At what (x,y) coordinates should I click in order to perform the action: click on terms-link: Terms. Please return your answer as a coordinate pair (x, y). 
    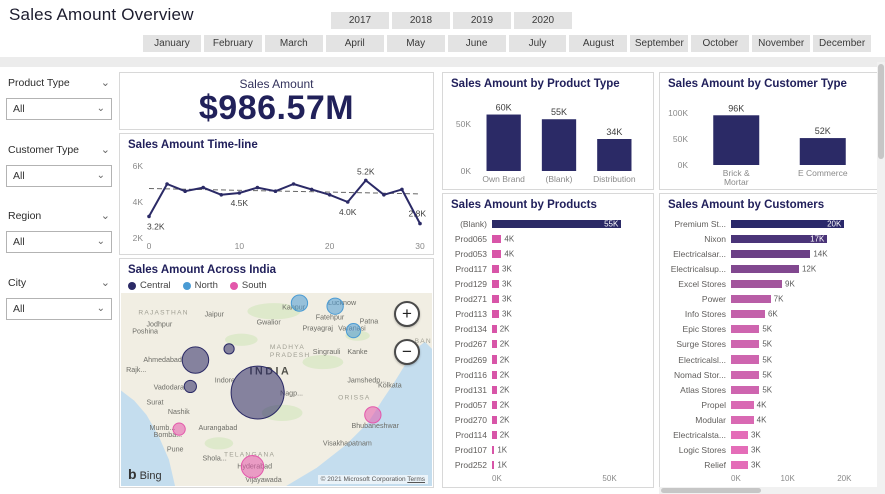
    Looking at the image, I should click on (416, 479).